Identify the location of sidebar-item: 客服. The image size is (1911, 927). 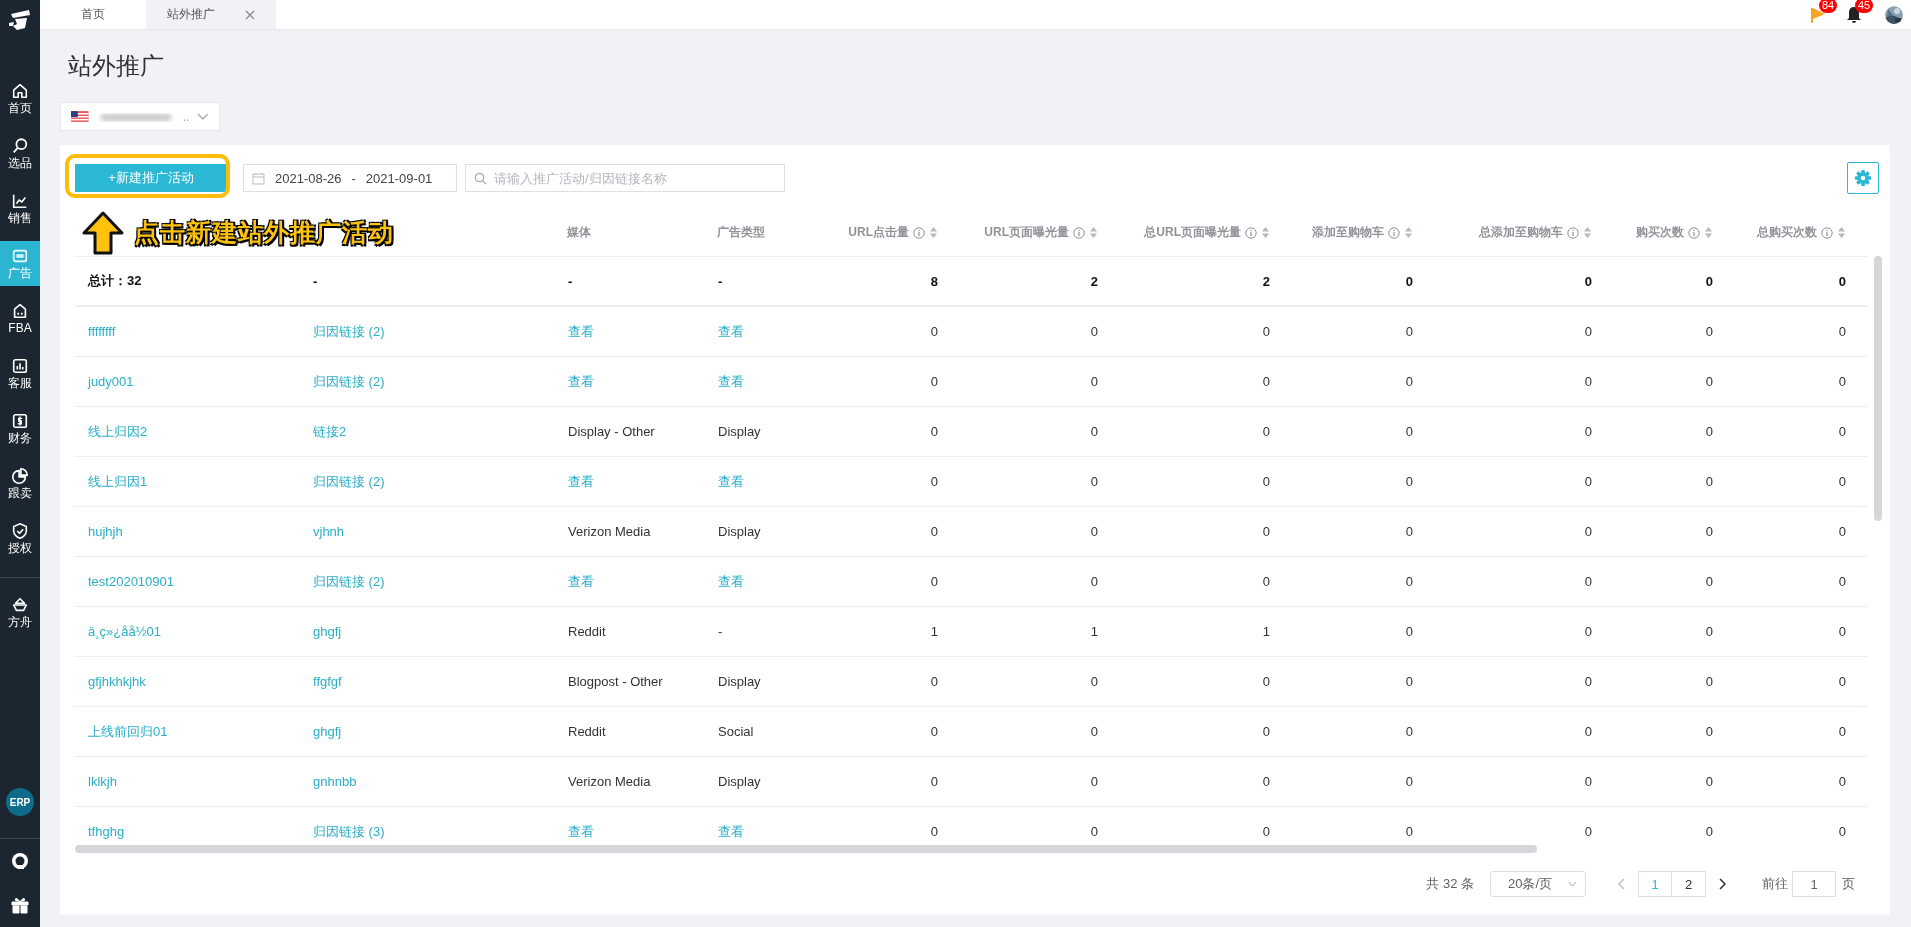
(20, 373).